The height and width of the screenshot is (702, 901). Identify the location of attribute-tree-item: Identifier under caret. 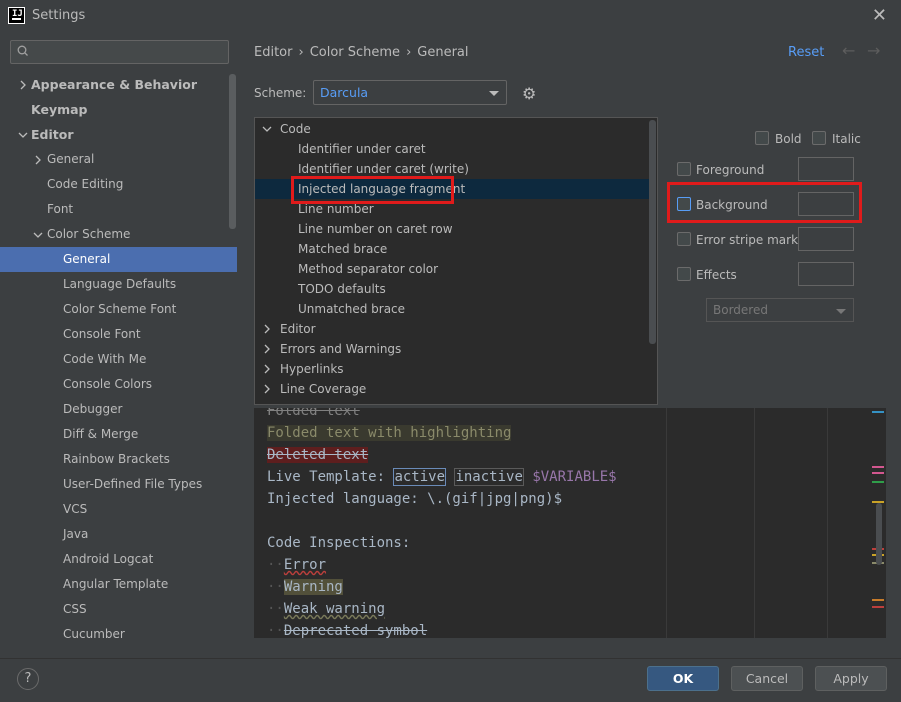
(452, 149).